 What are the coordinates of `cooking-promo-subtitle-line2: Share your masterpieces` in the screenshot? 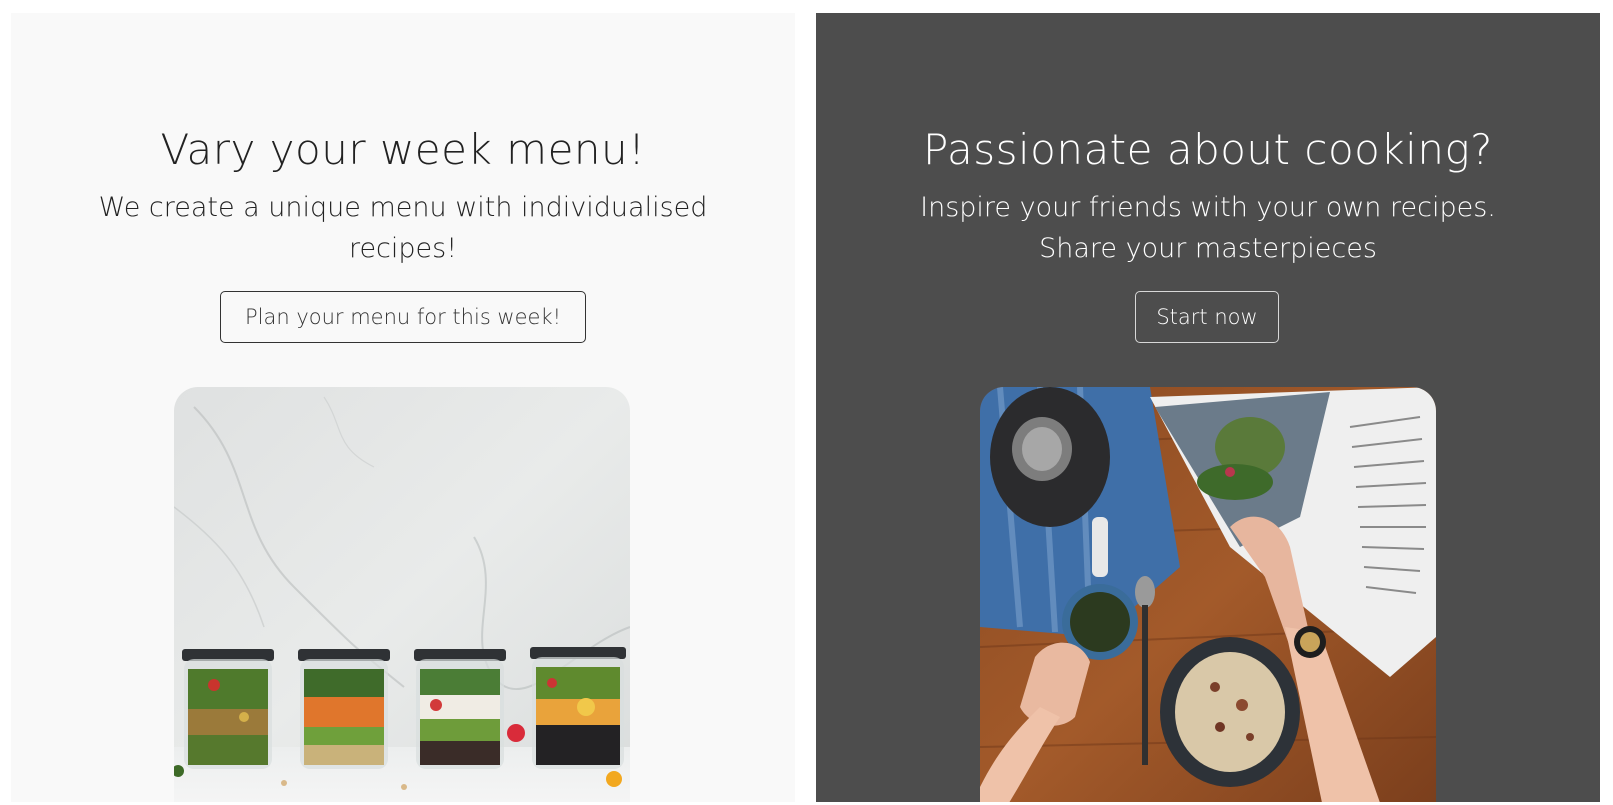 It's located at (1208, 248).